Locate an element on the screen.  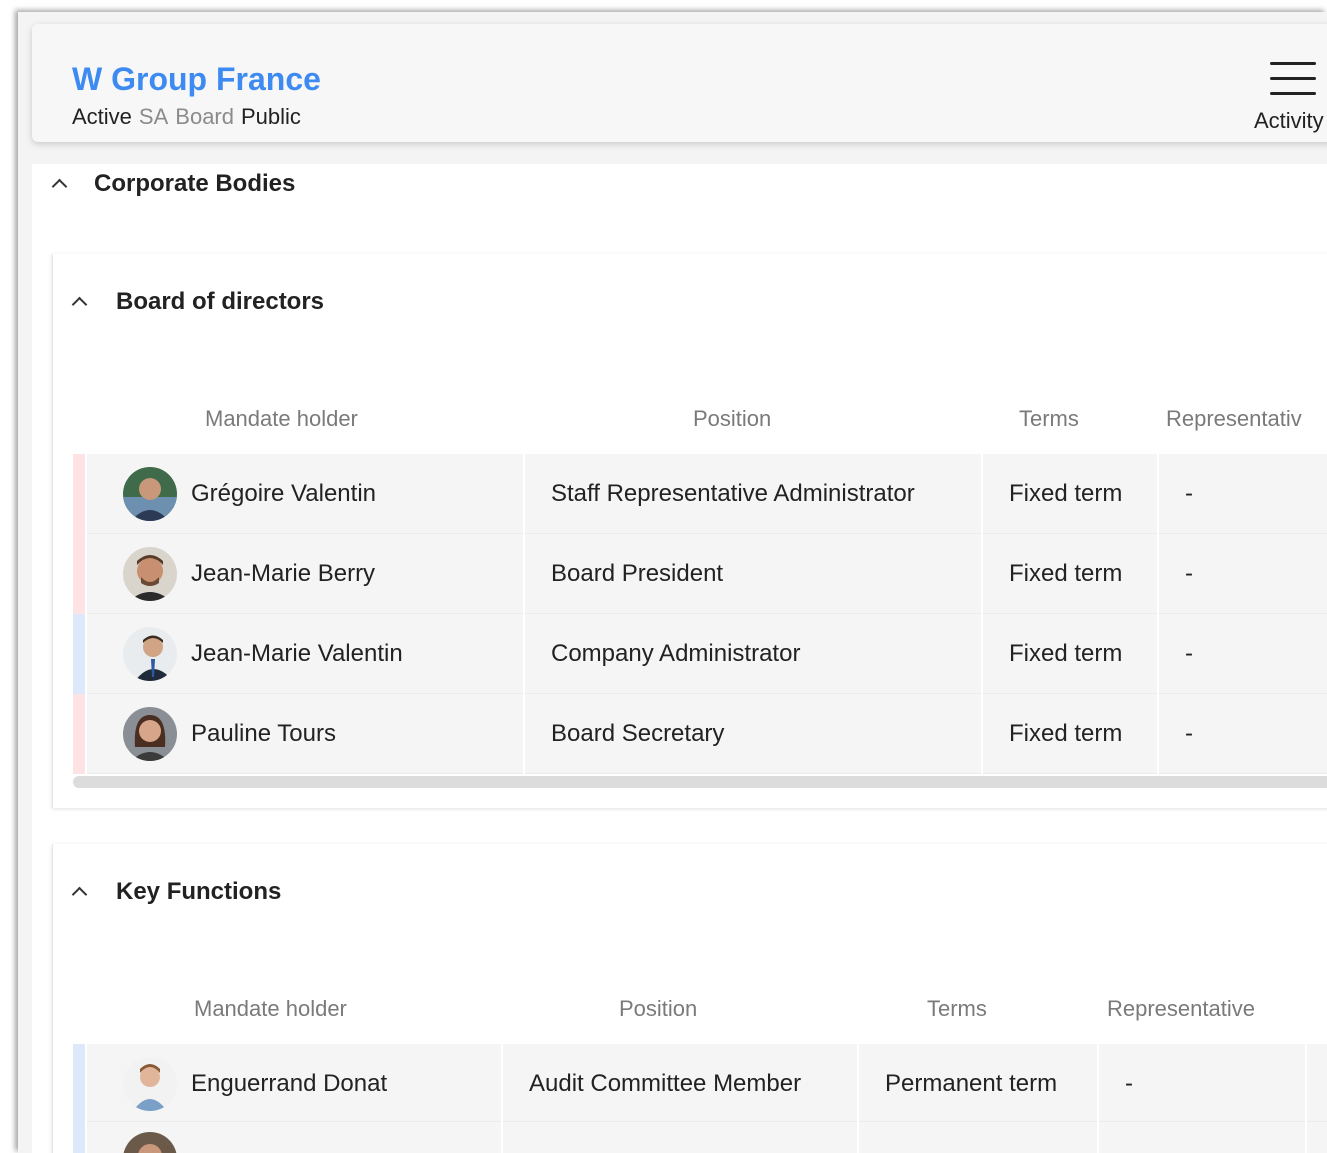
company-tags: Active SA Board Public is located at coordinates (186, 117).